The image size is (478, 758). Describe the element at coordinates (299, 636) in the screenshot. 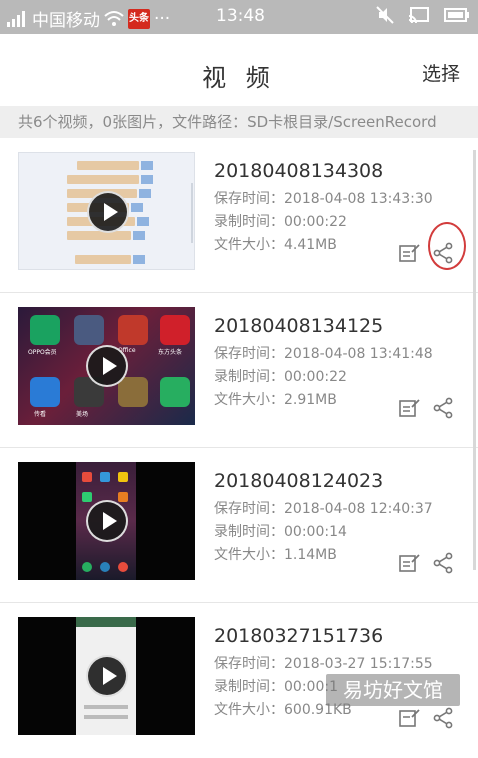

I see `video-name: 20180327151736` at that location.